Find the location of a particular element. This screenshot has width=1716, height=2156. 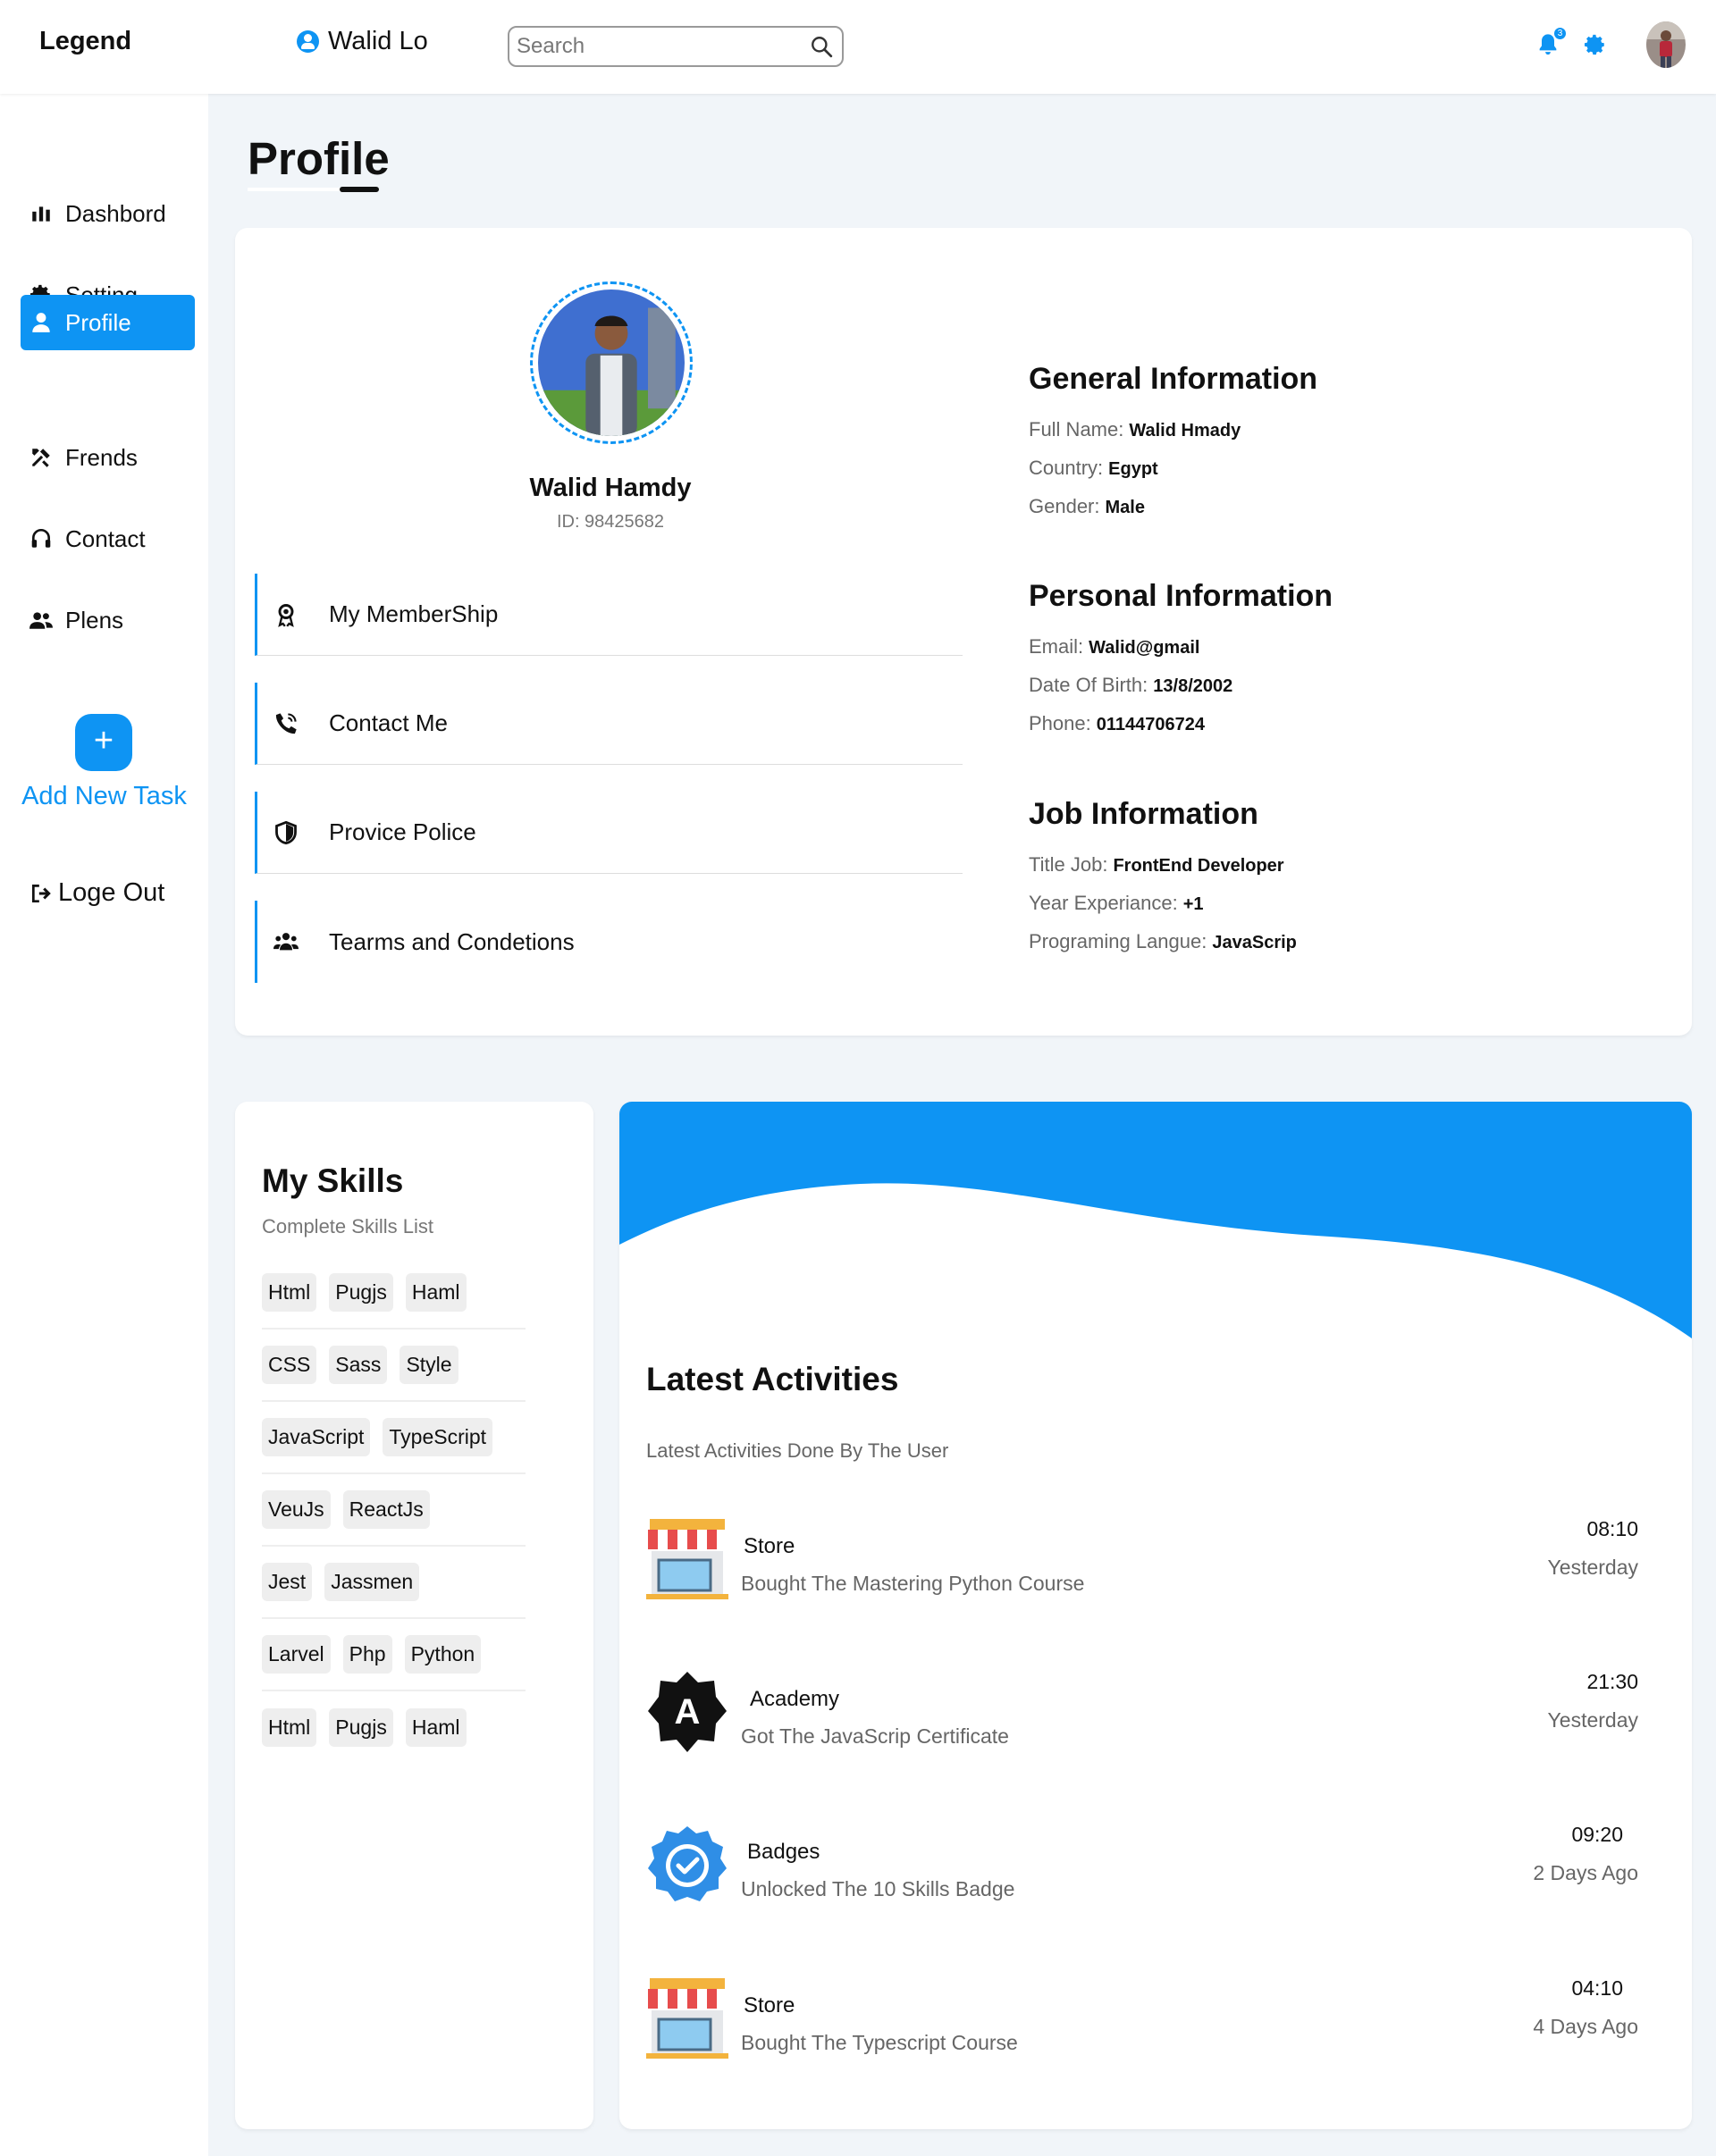

tools-icon is located at coordinates (41, 458).